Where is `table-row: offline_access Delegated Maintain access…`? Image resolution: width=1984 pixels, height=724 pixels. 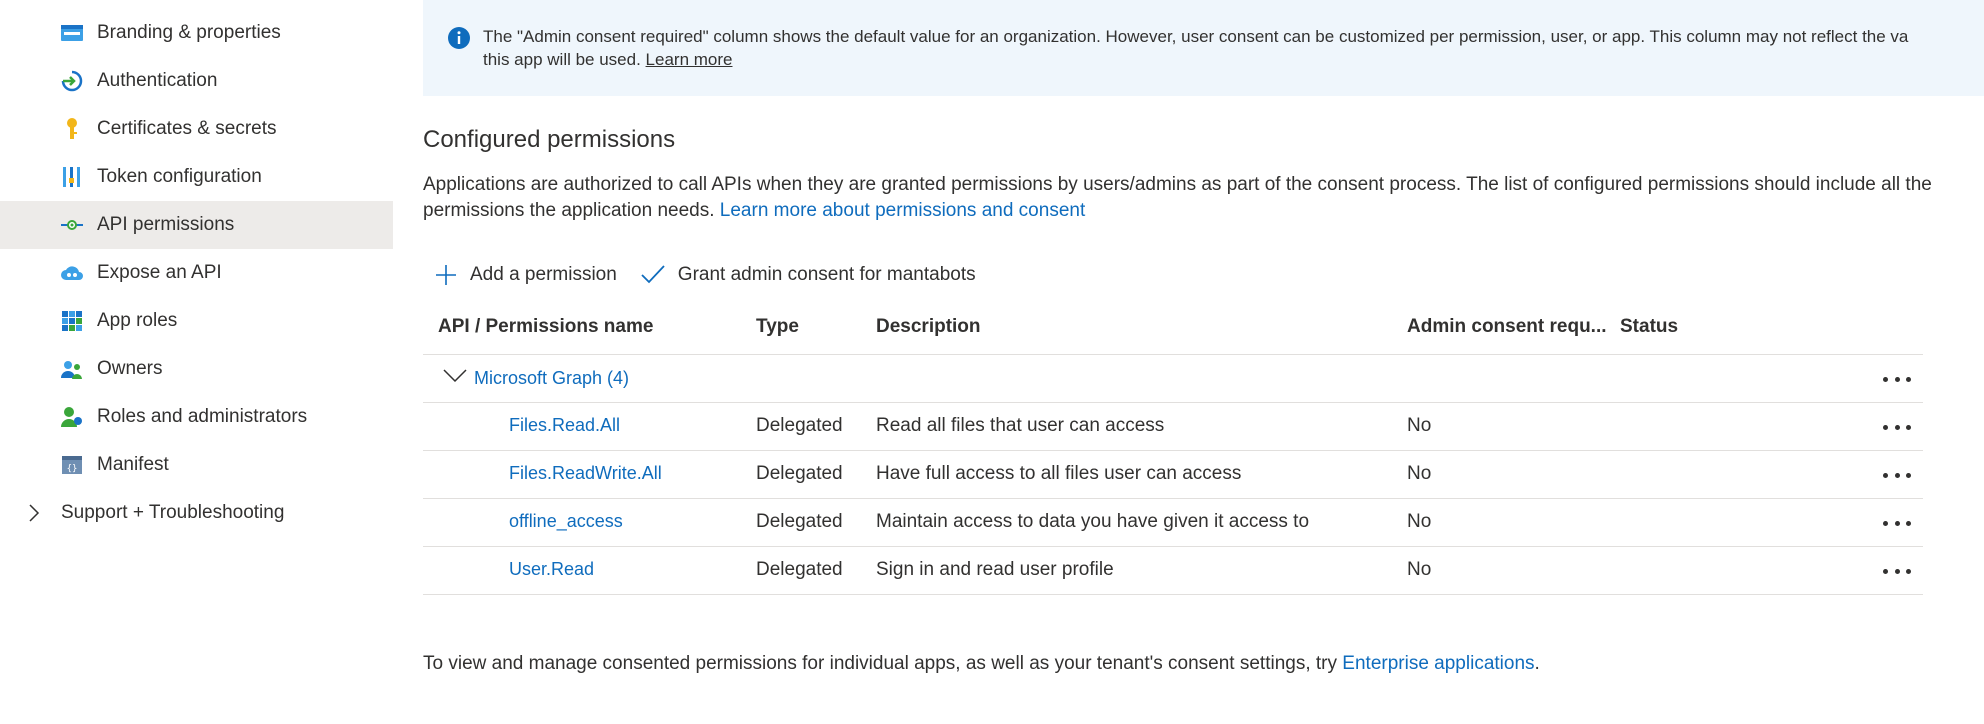 table-row: offline_access Delegated Maintain access… is located at coordinates (1173, 523).